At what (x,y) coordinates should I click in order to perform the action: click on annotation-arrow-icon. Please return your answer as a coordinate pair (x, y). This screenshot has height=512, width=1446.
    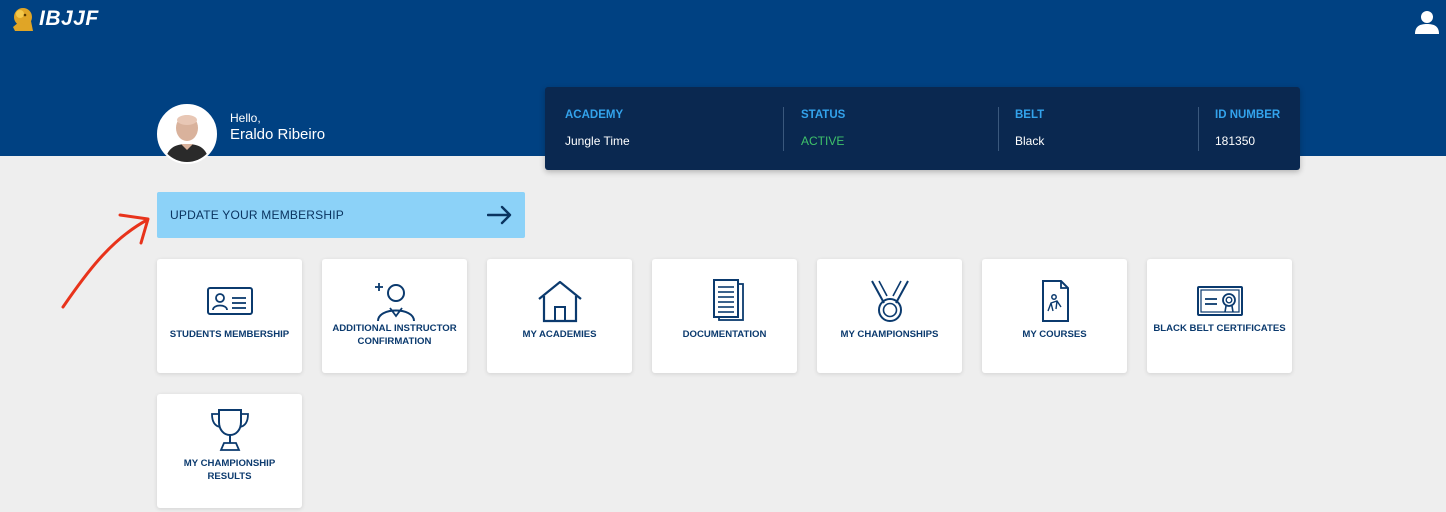
    Looking at the image, I should click on (105, 261).